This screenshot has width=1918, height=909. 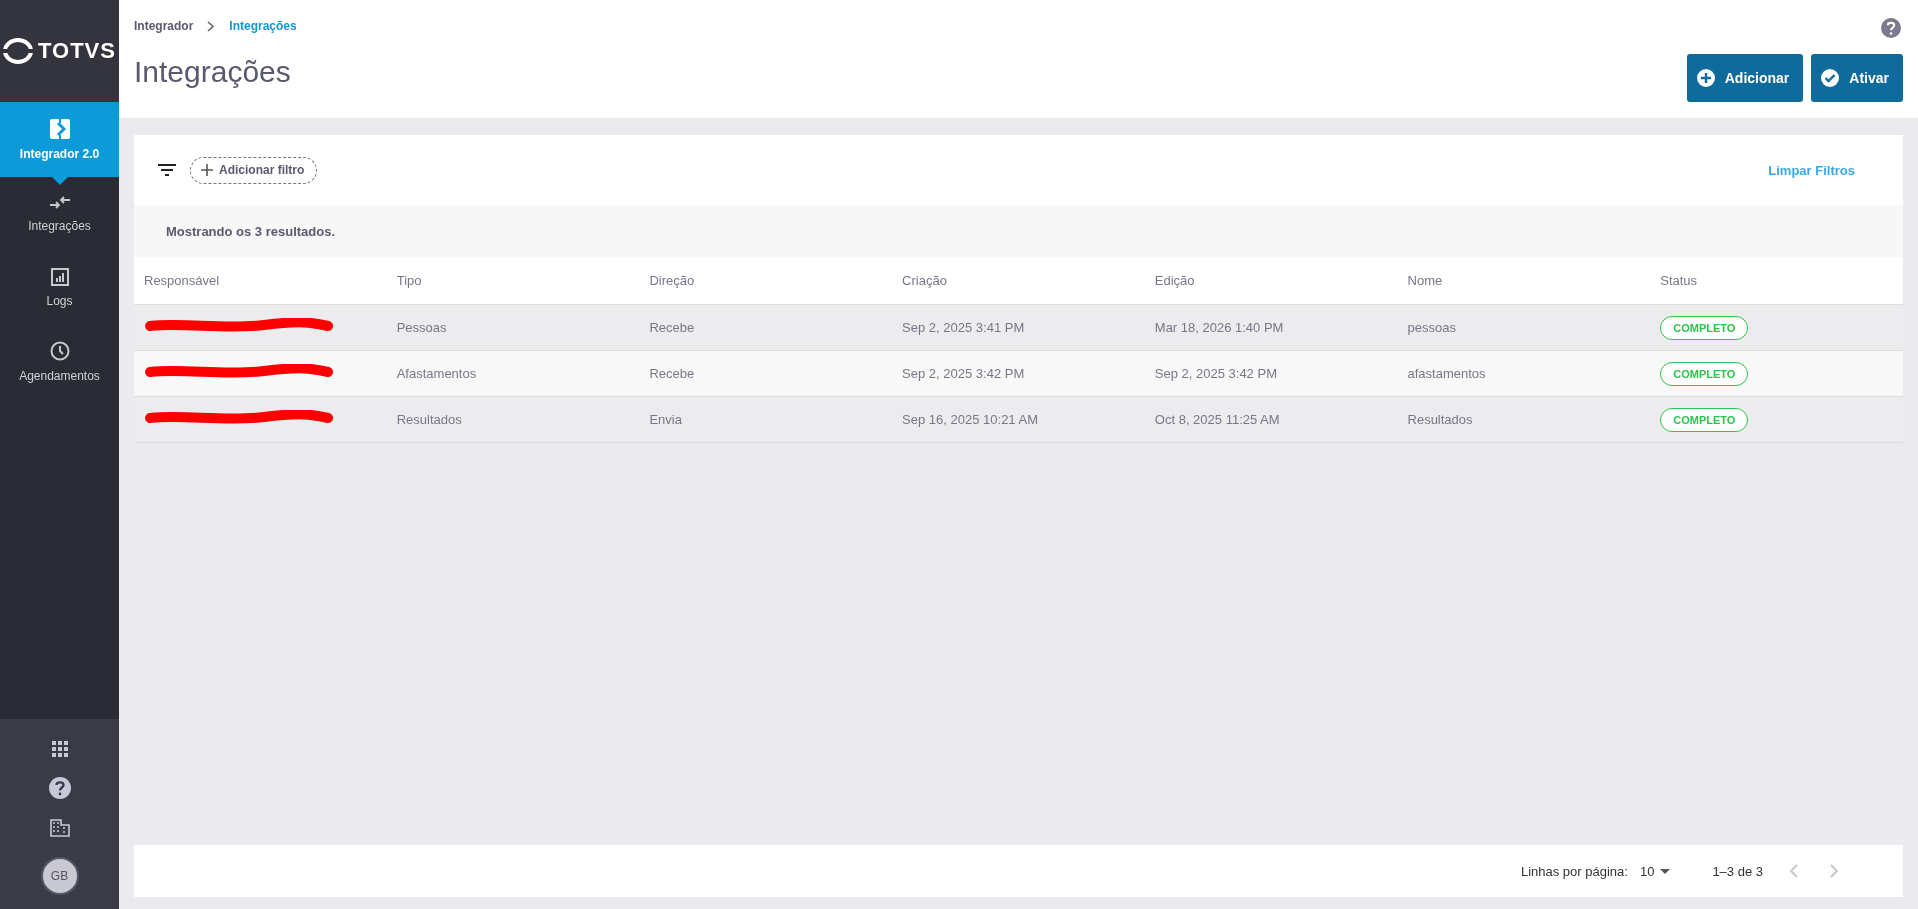 What do you see at coordinates (1271, 419) in the screenshot?
I see `table-cell: Oct 8, 2025 11:25 AM` at bounding box center [1271, 419].